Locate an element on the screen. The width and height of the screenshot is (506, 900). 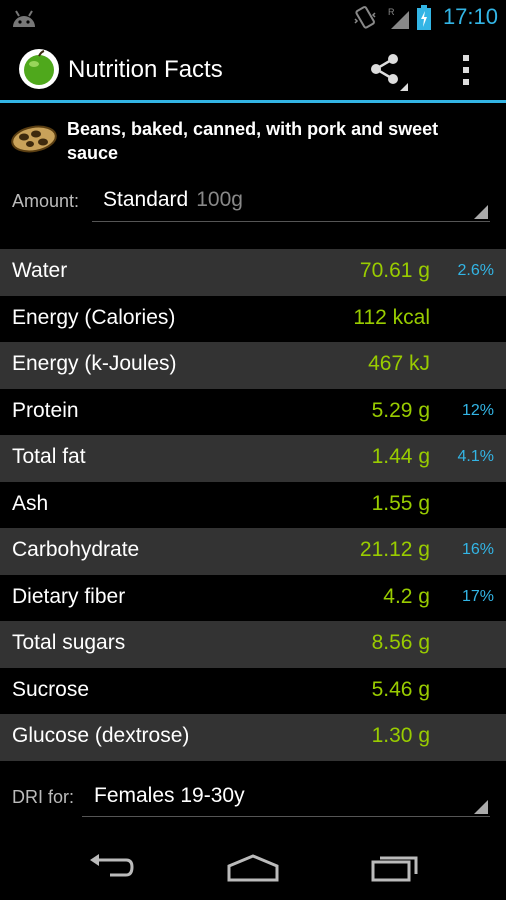
nutrient-value: 70.61 g is located at coordinates (394, 270).